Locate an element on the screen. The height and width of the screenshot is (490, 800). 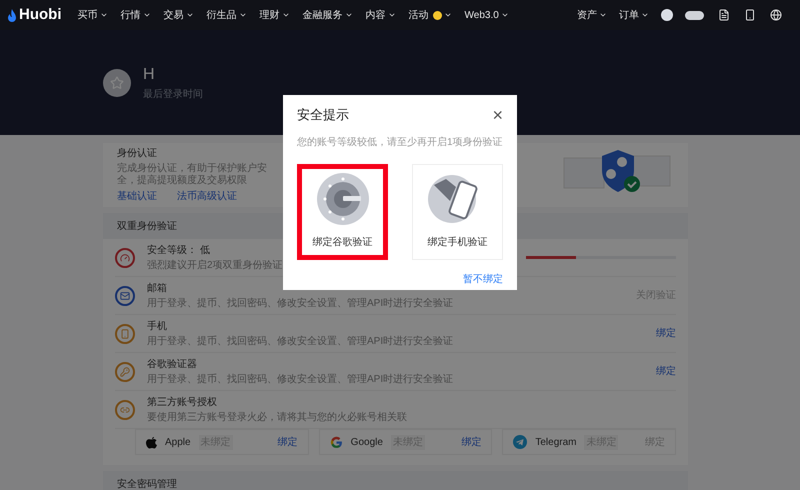
nav-menu-item: 订单 is located at coordinates (634, 15).